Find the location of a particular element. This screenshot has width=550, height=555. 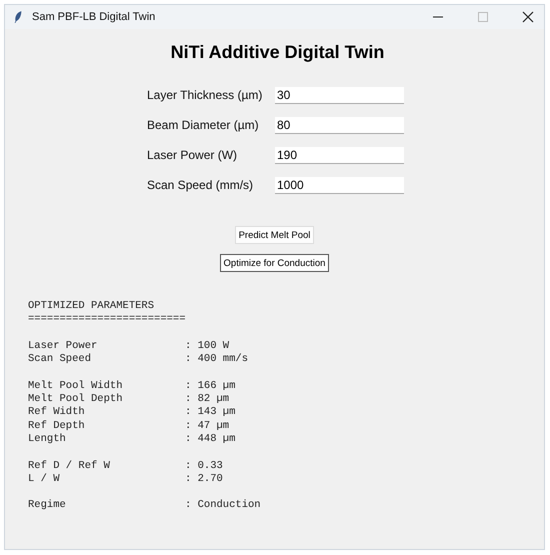

output-label: Ref Width is located at coordinates (57, 413).